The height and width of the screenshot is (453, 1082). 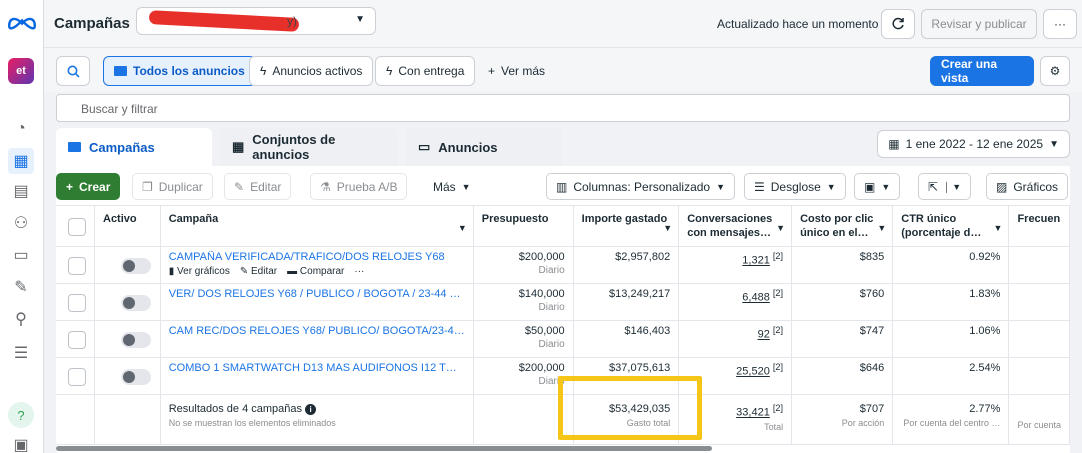 What do you see at coordinates (523, 71) in the screenshot?
I see `see-more-label: Ver más` at bounding box center [523, 71].